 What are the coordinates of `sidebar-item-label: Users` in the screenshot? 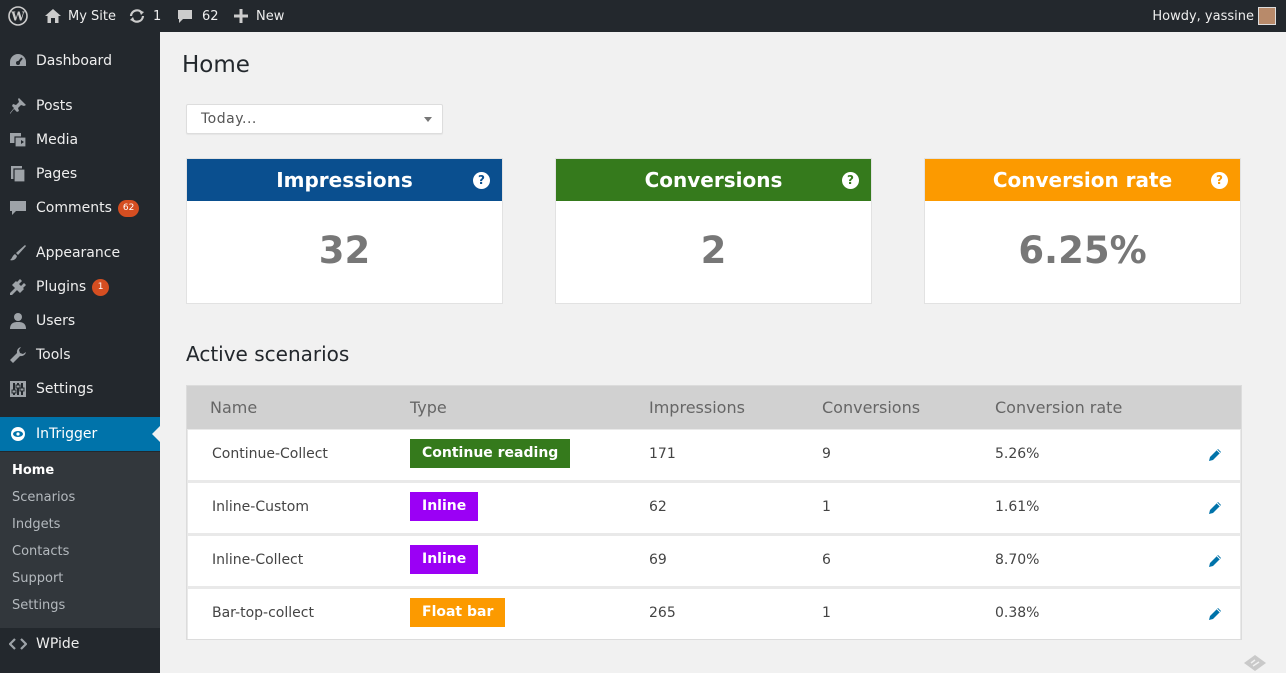 It's located at (56, 321).